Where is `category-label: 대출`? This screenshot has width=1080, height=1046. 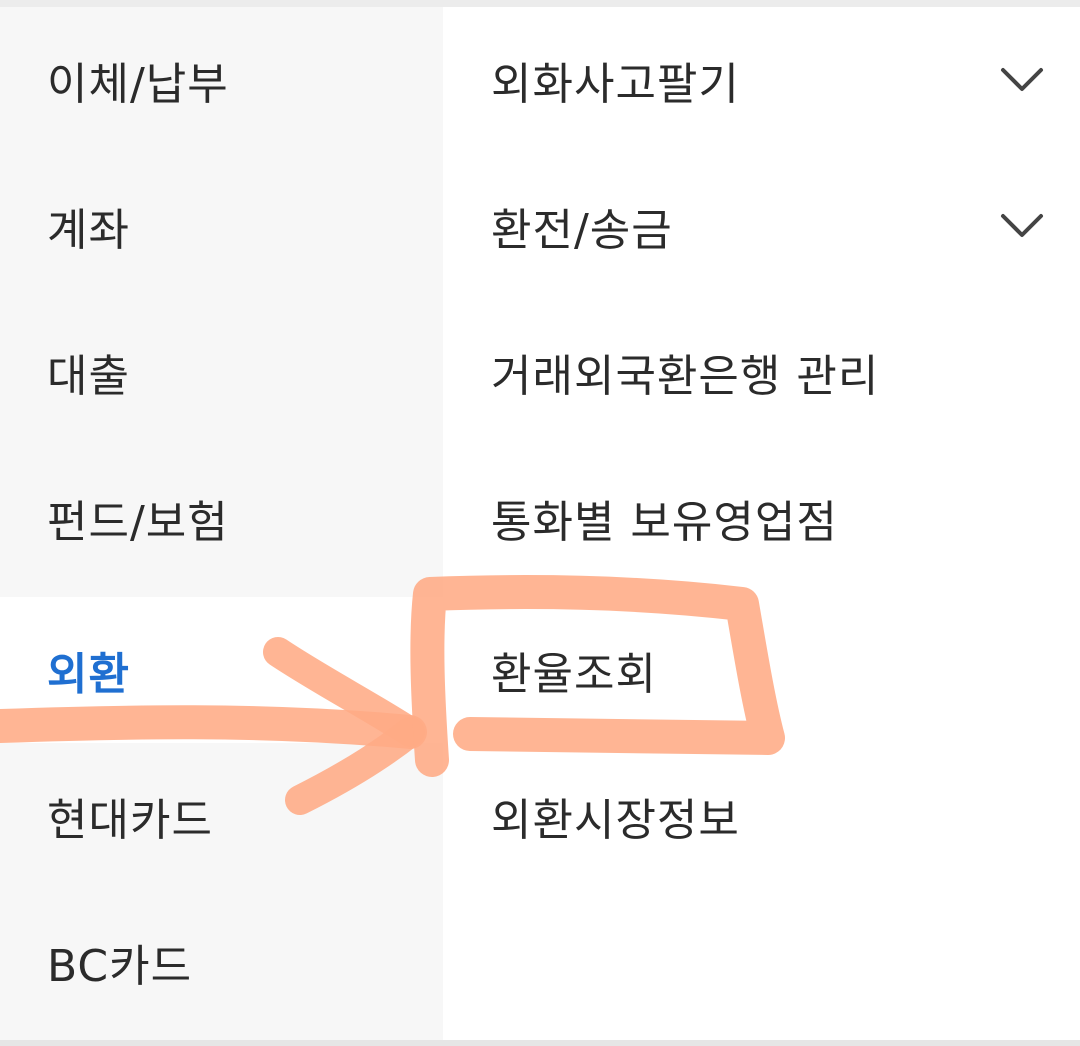
category-label: 대출 is located at coordinates (88, 376).